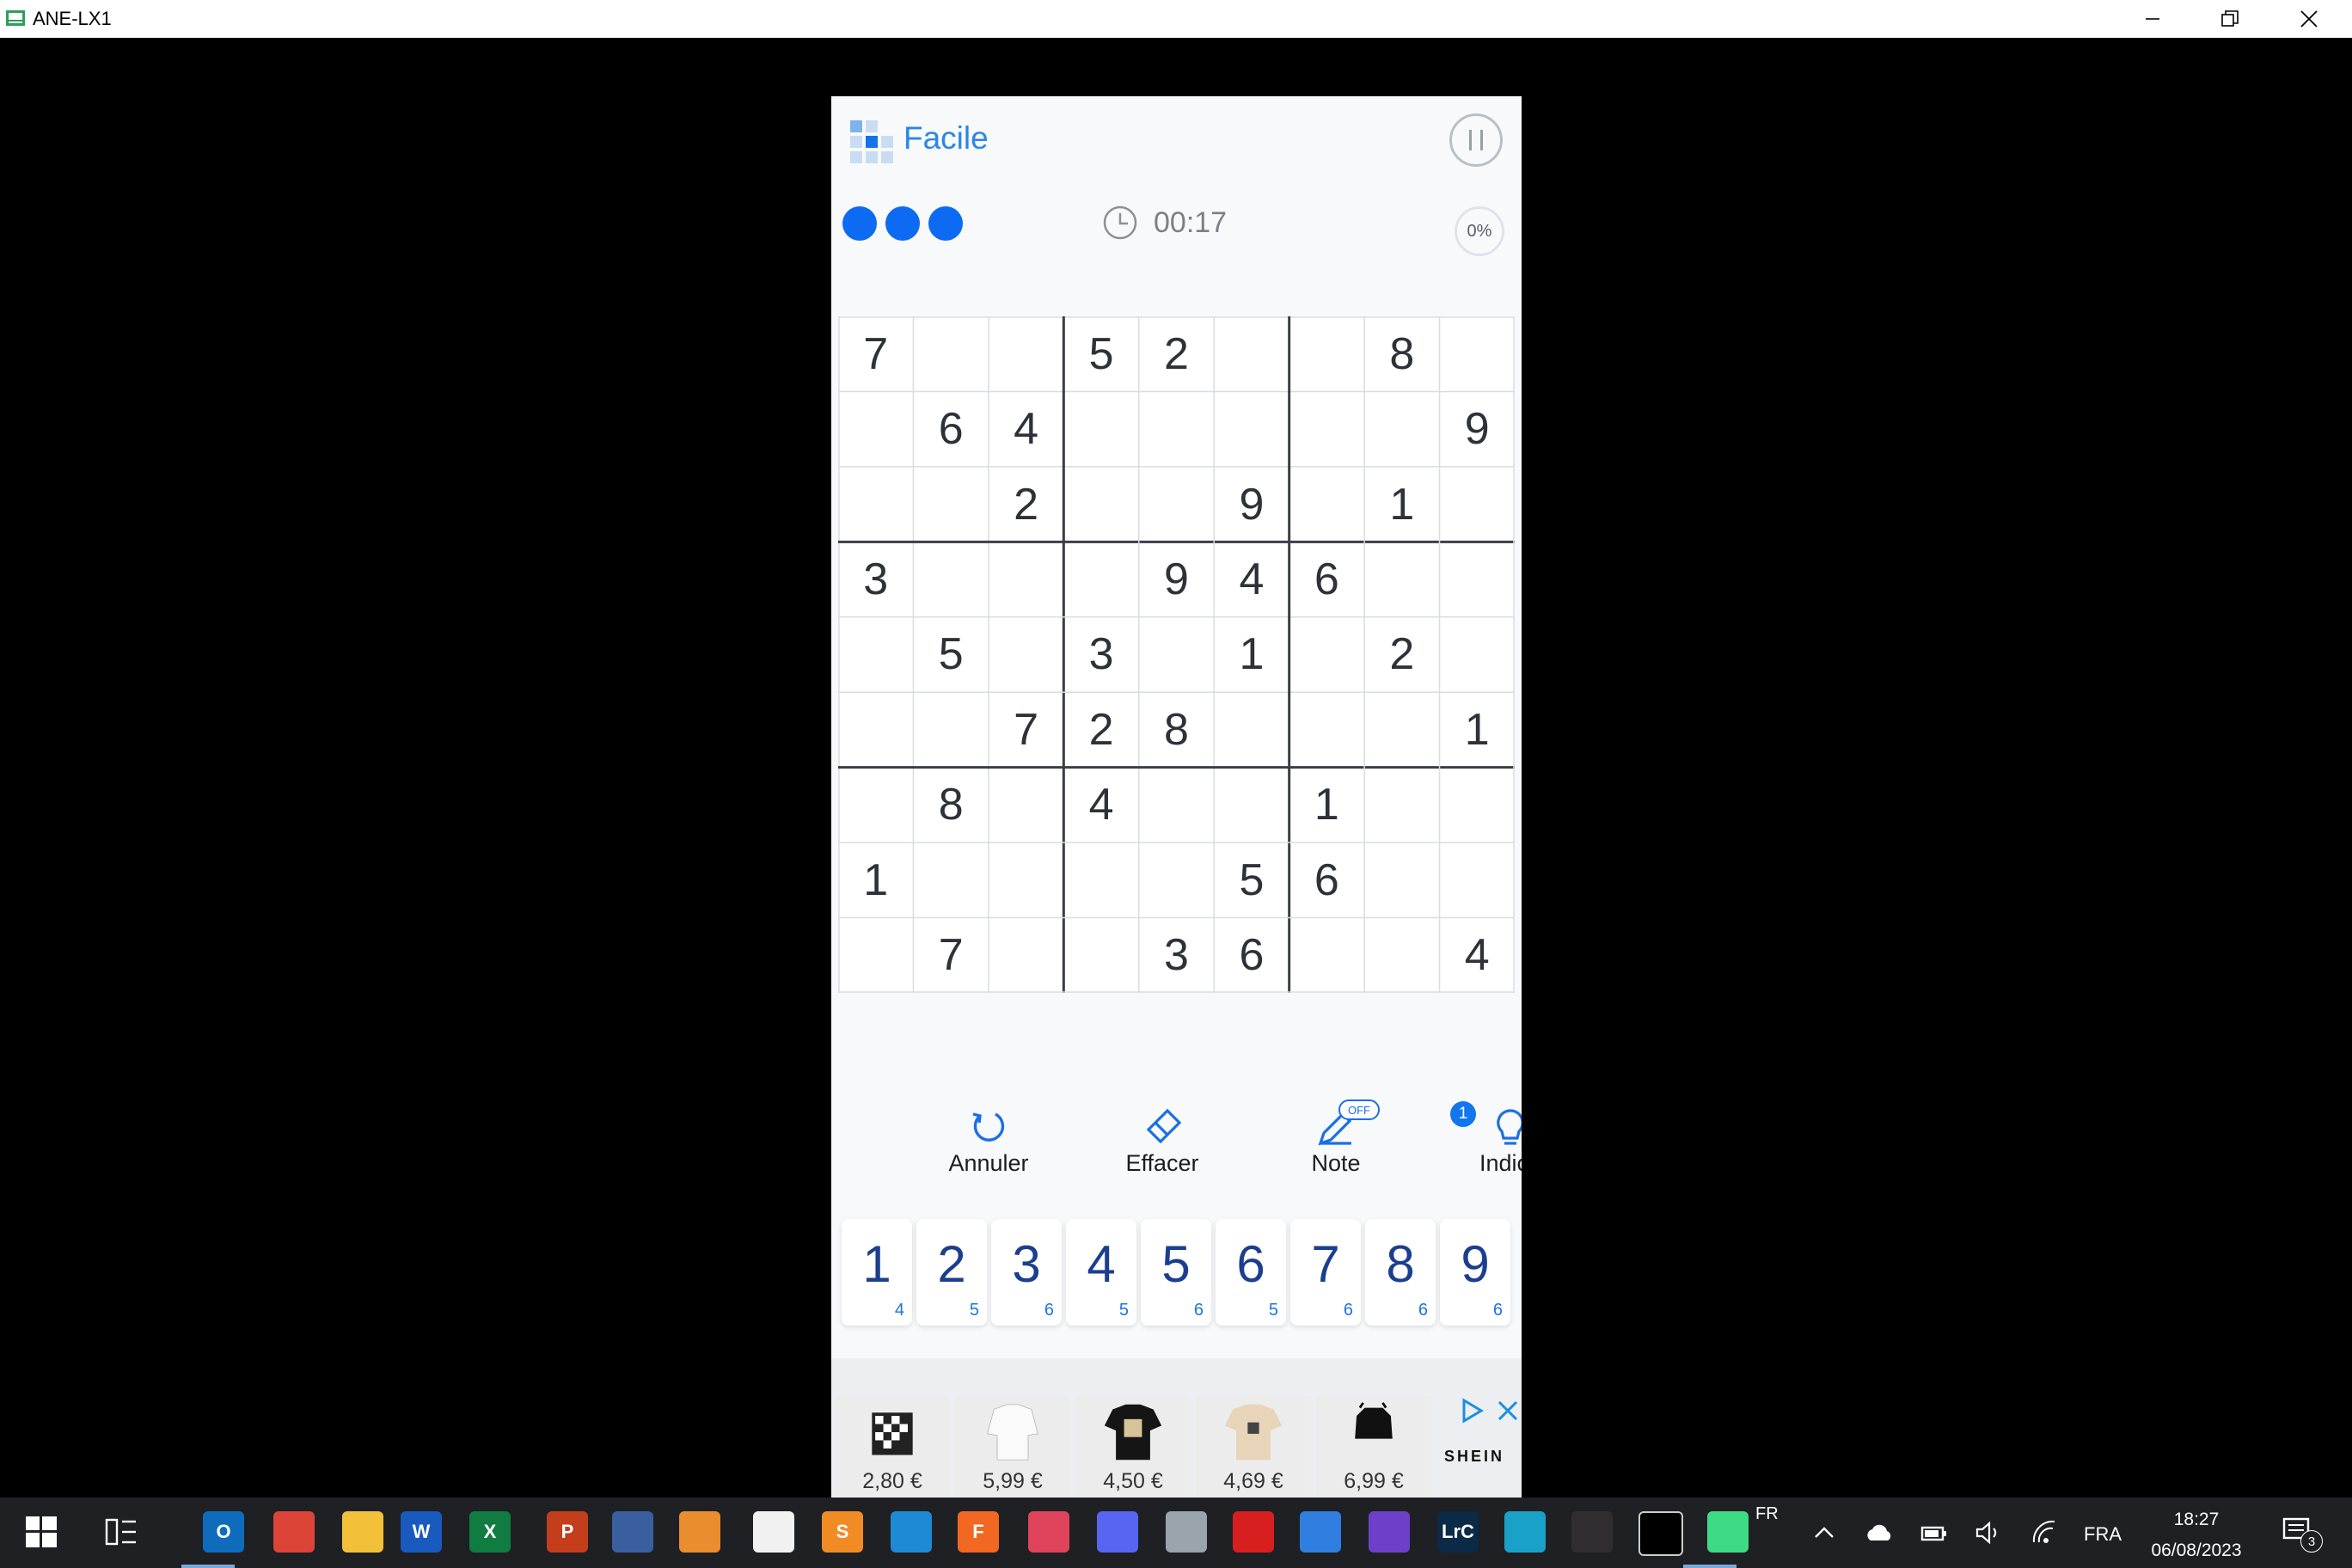 The image size is (2352, 1568). Describe the element at coordinates (1525, 1532) in the screenshot. I see `taskbar-split-app-icon` at that location.